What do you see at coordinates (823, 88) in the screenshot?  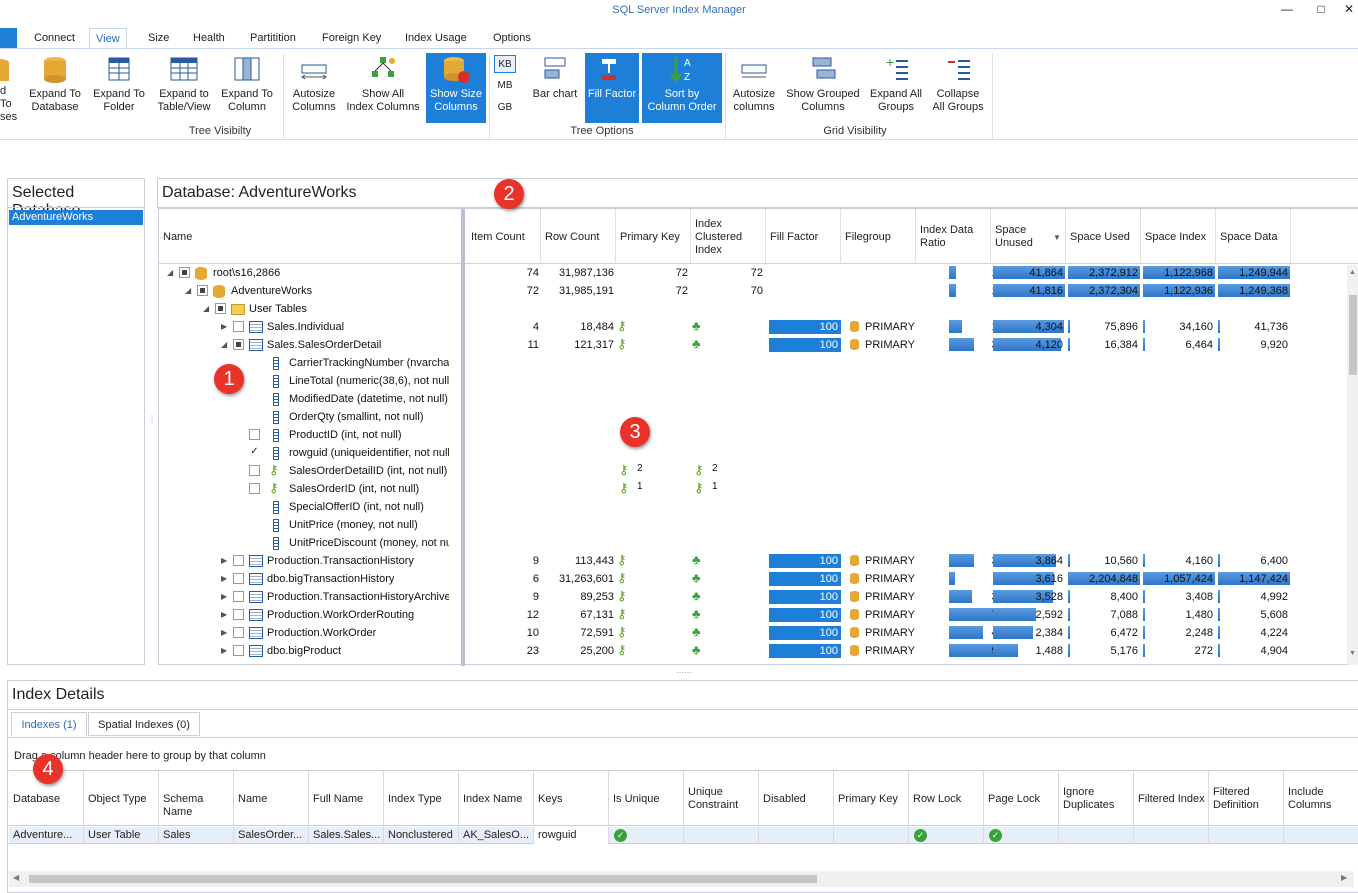 I see `show-grouped-columns-button: Show Grouped Columns` at bounding box center [823, 88].